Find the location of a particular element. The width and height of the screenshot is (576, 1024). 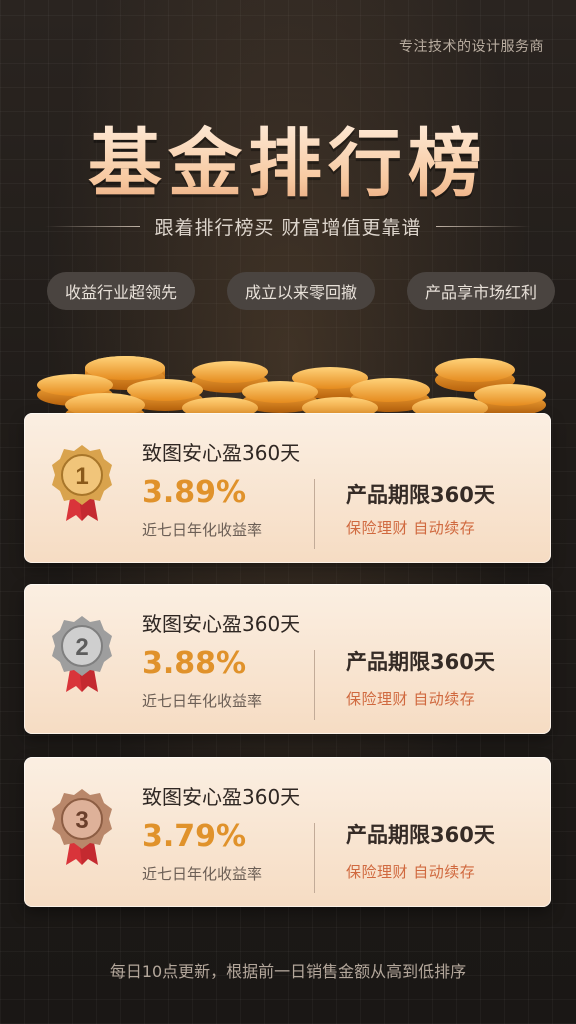

subtitle-row: 跟着排行榜买 财富增值更靠谱 is located at coordinates (288, 226).